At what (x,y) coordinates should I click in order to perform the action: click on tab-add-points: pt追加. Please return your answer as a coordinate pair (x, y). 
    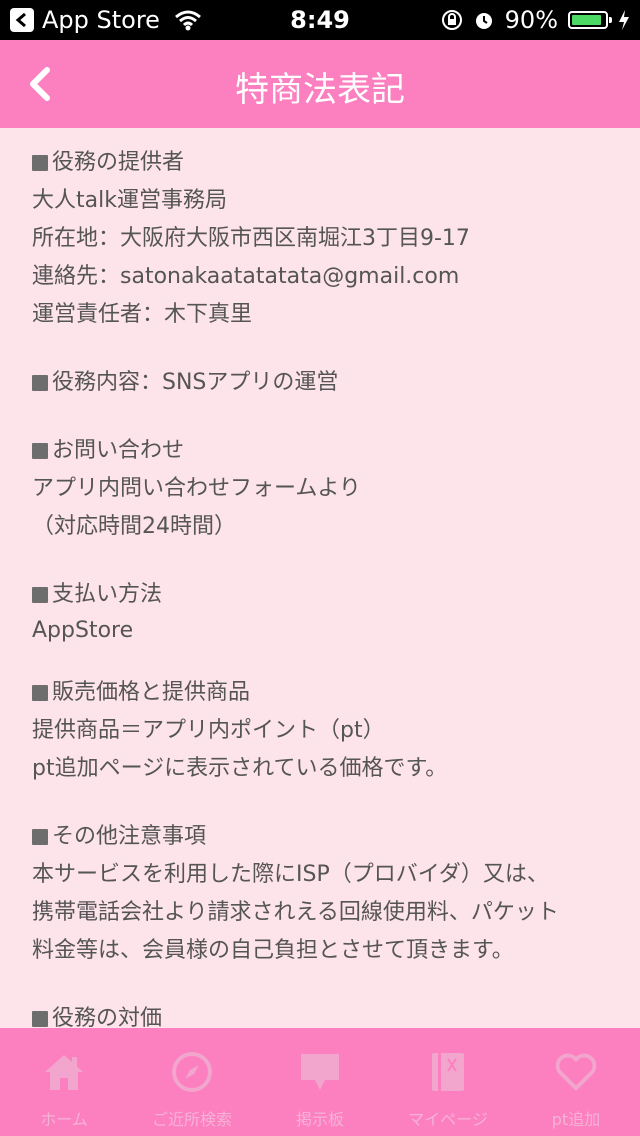
    Looking at the image, I should click on (576, 1082).